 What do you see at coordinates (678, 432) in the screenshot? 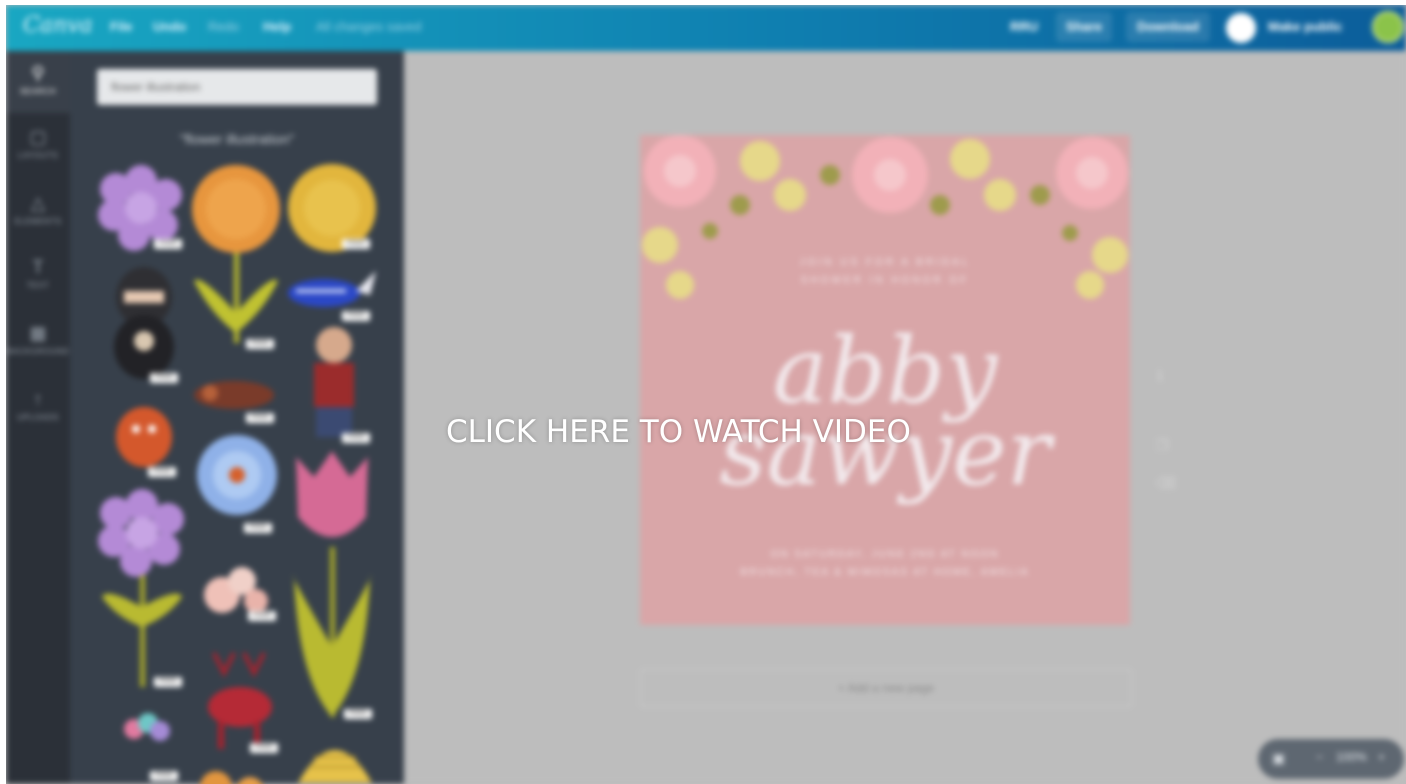
I see `watch-video-label: CLICK HERE TO WATCH VIDEO` at bounding box center [678, 432].